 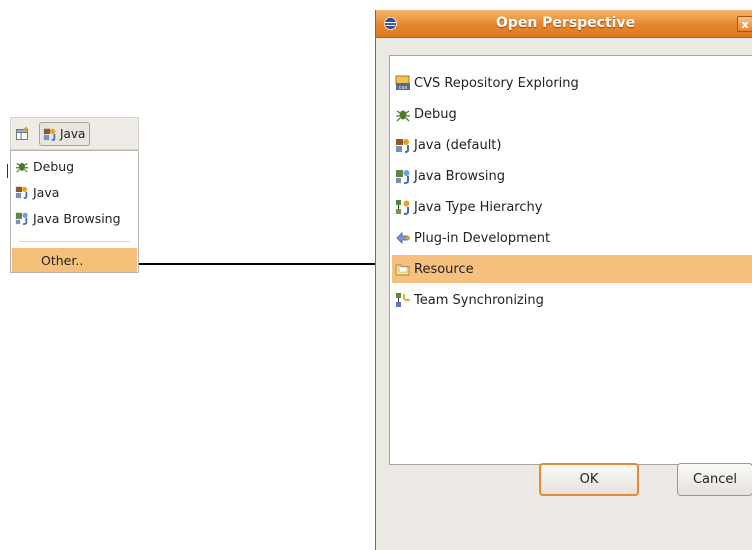 I want to click on list-item-java-default: Java (default), so click(x=572, y=145).